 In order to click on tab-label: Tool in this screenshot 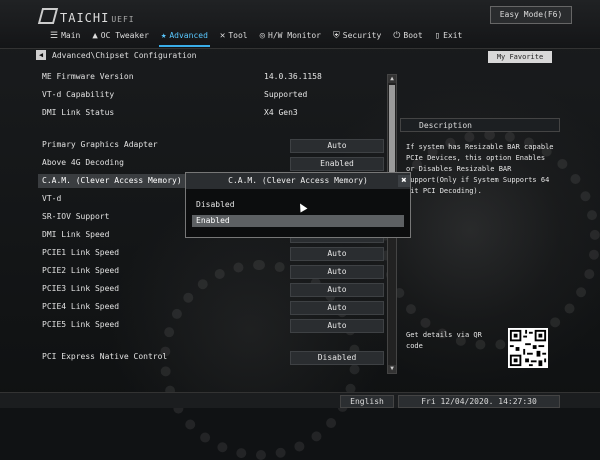, I will do `click(238, 35)`.